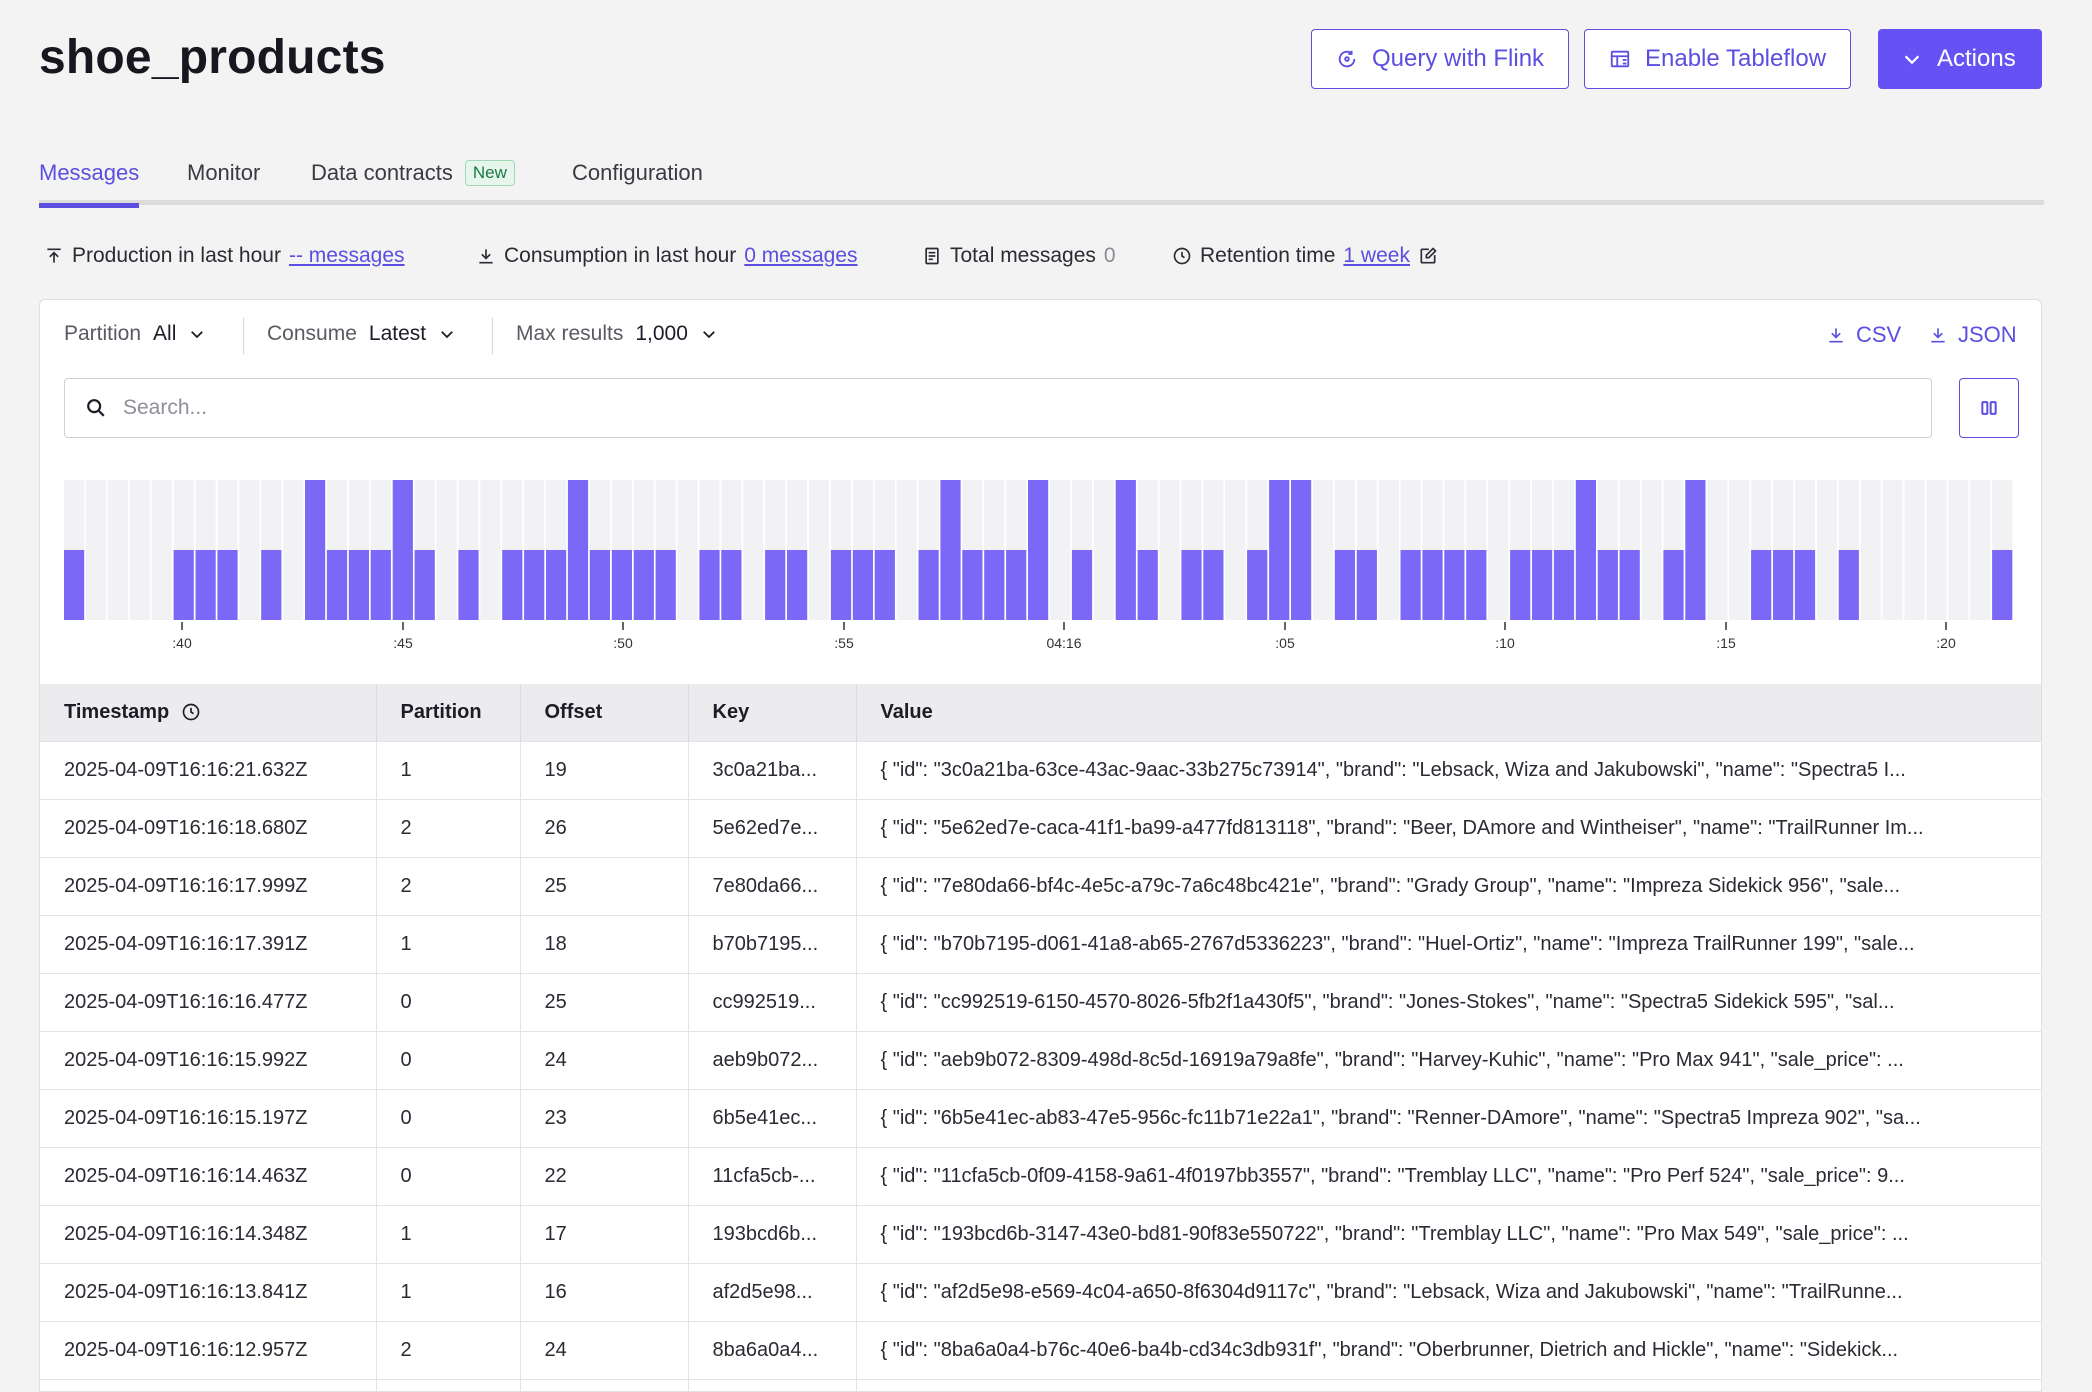 Image resolution: width=2092 pixels, height=1392 pixels. I want to click on column-header-timestamp: Timestamp, so click(208, 712).